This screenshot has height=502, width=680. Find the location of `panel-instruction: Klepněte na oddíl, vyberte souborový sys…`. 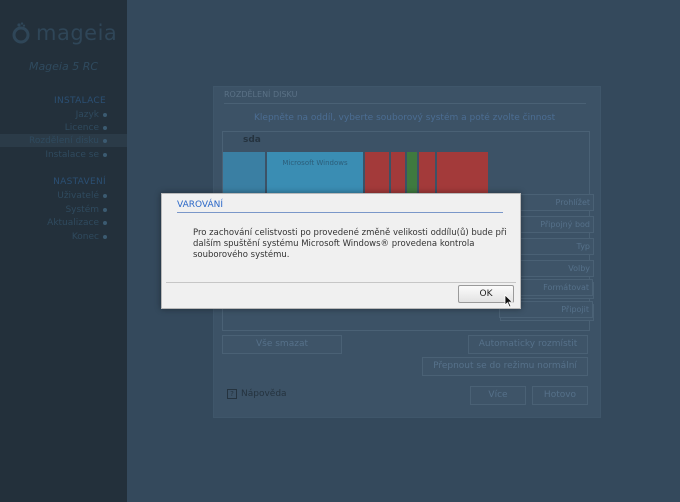

panel-instruction: Klepněte na oddíl, vyberte souborový sys… is located at coordinates (405, 118).